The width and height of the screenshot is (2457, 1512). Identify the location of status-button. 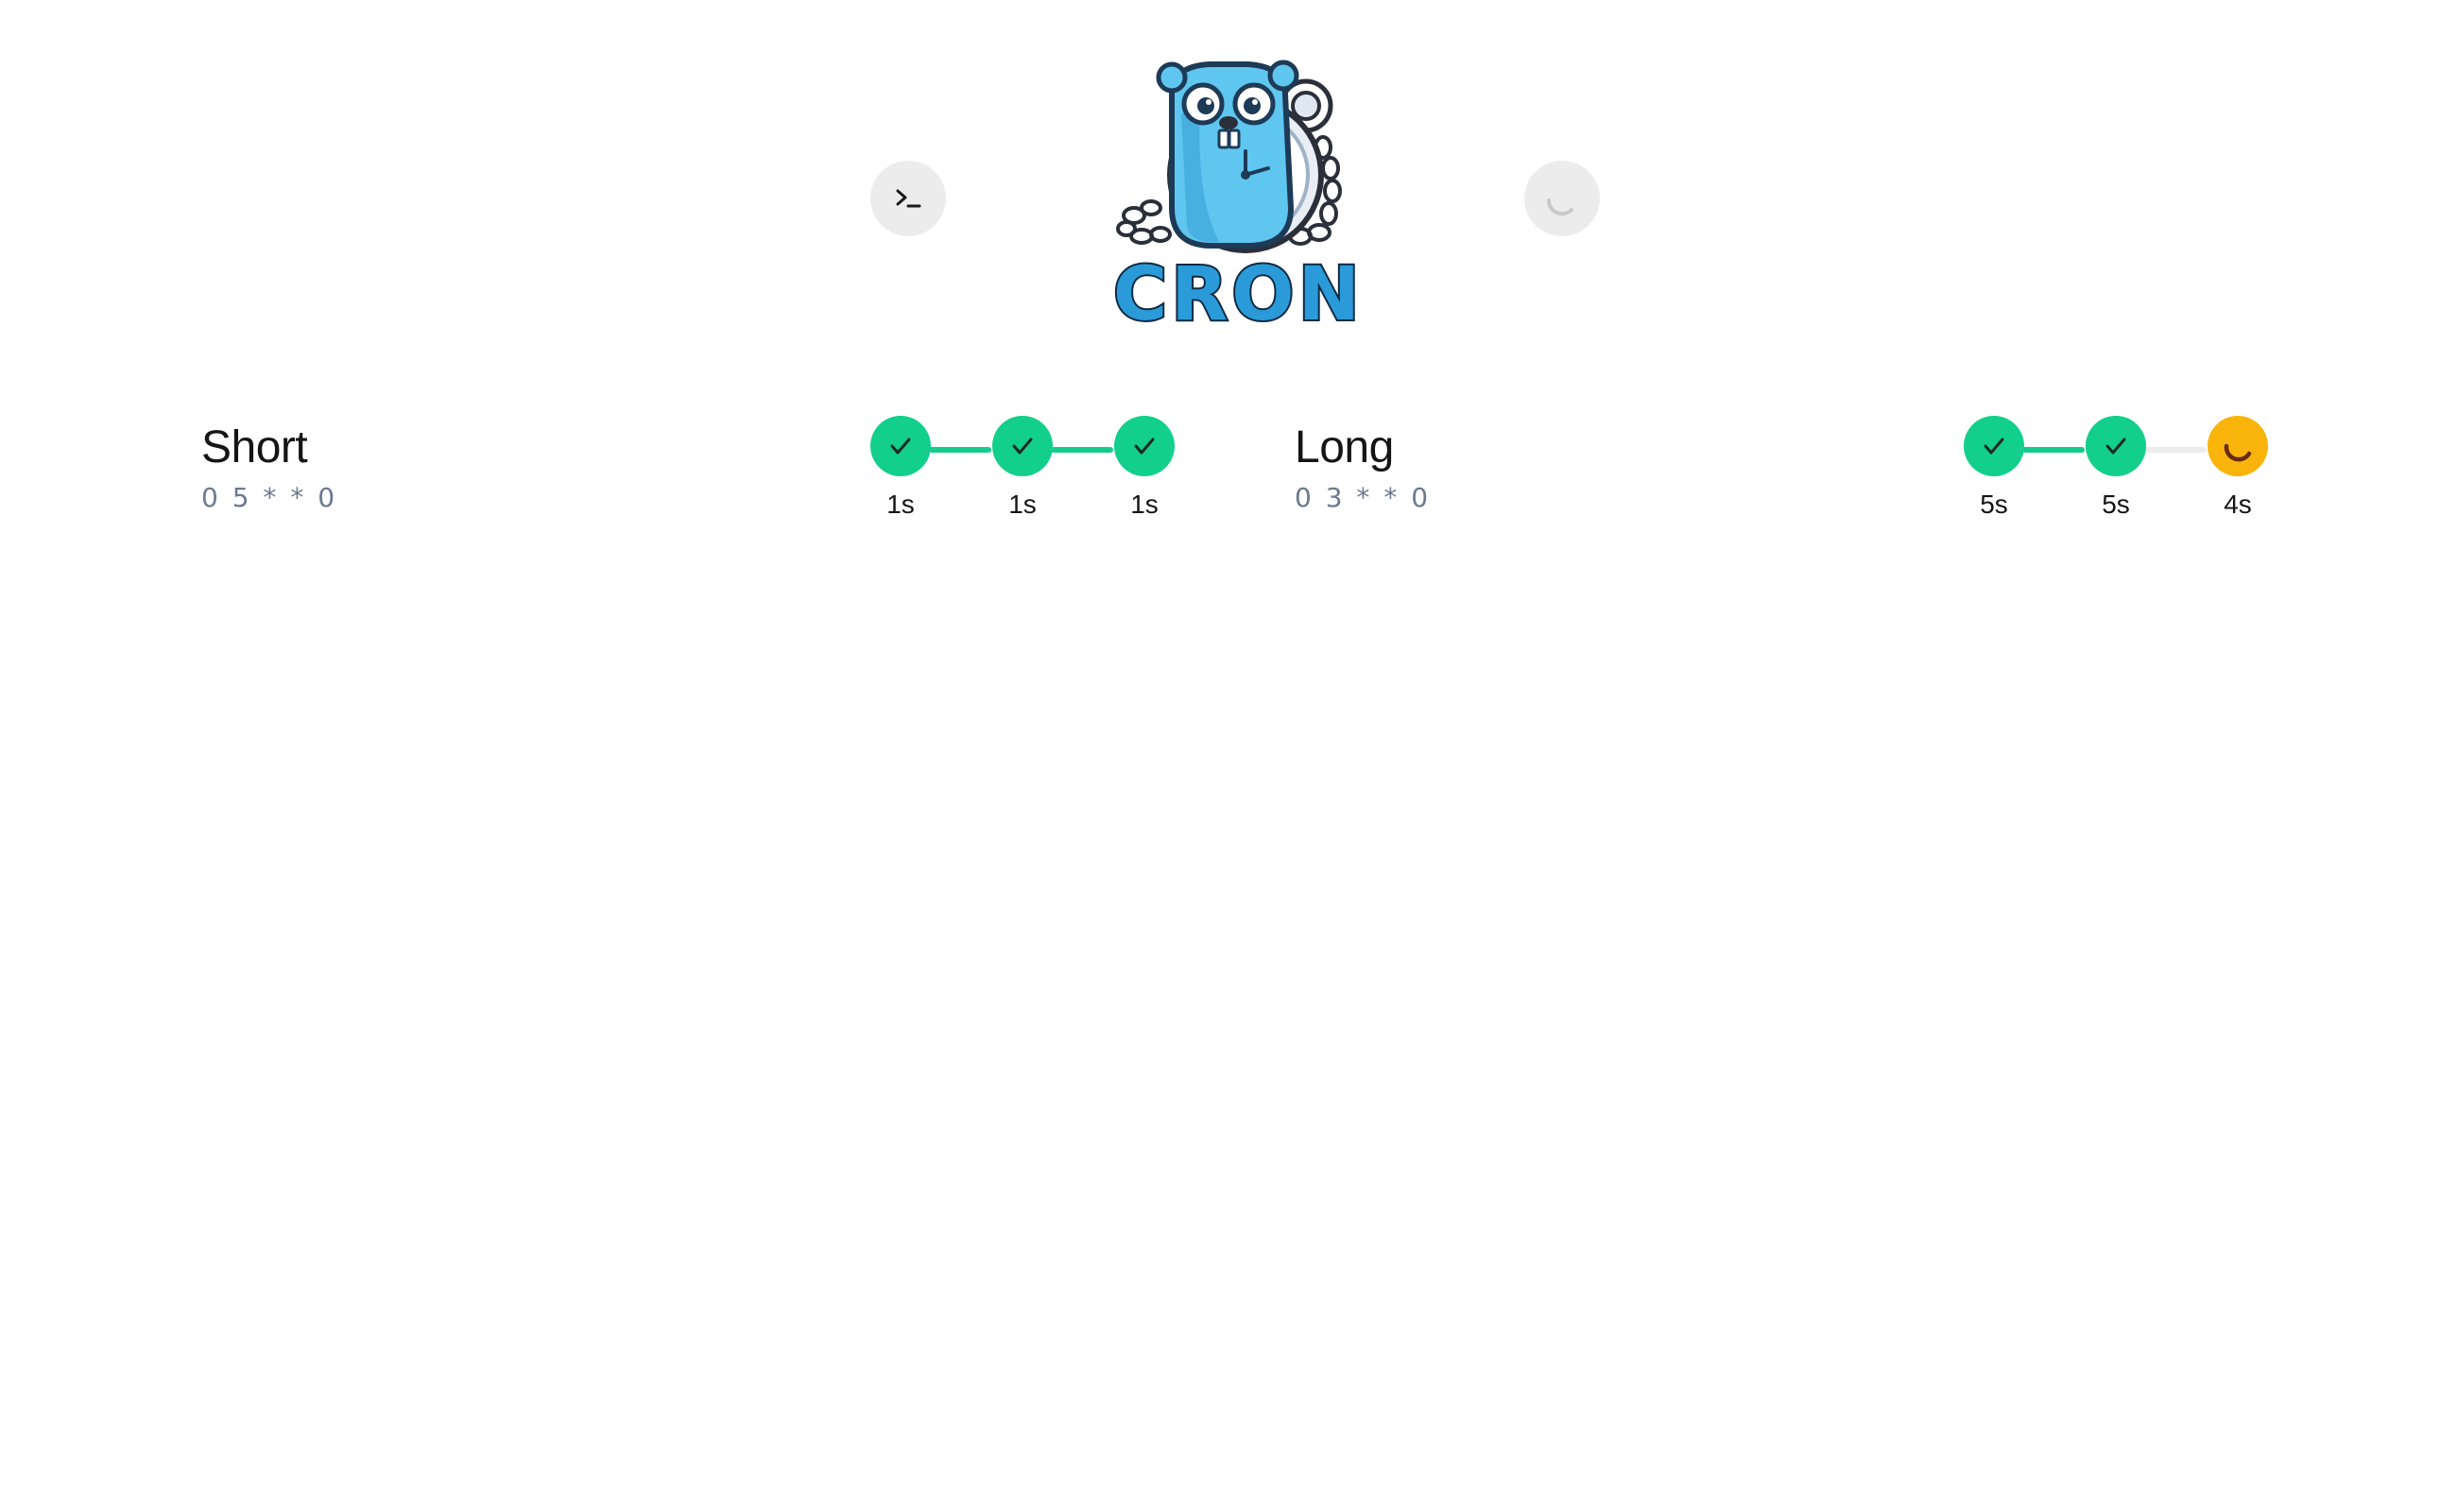
(1562, 198).